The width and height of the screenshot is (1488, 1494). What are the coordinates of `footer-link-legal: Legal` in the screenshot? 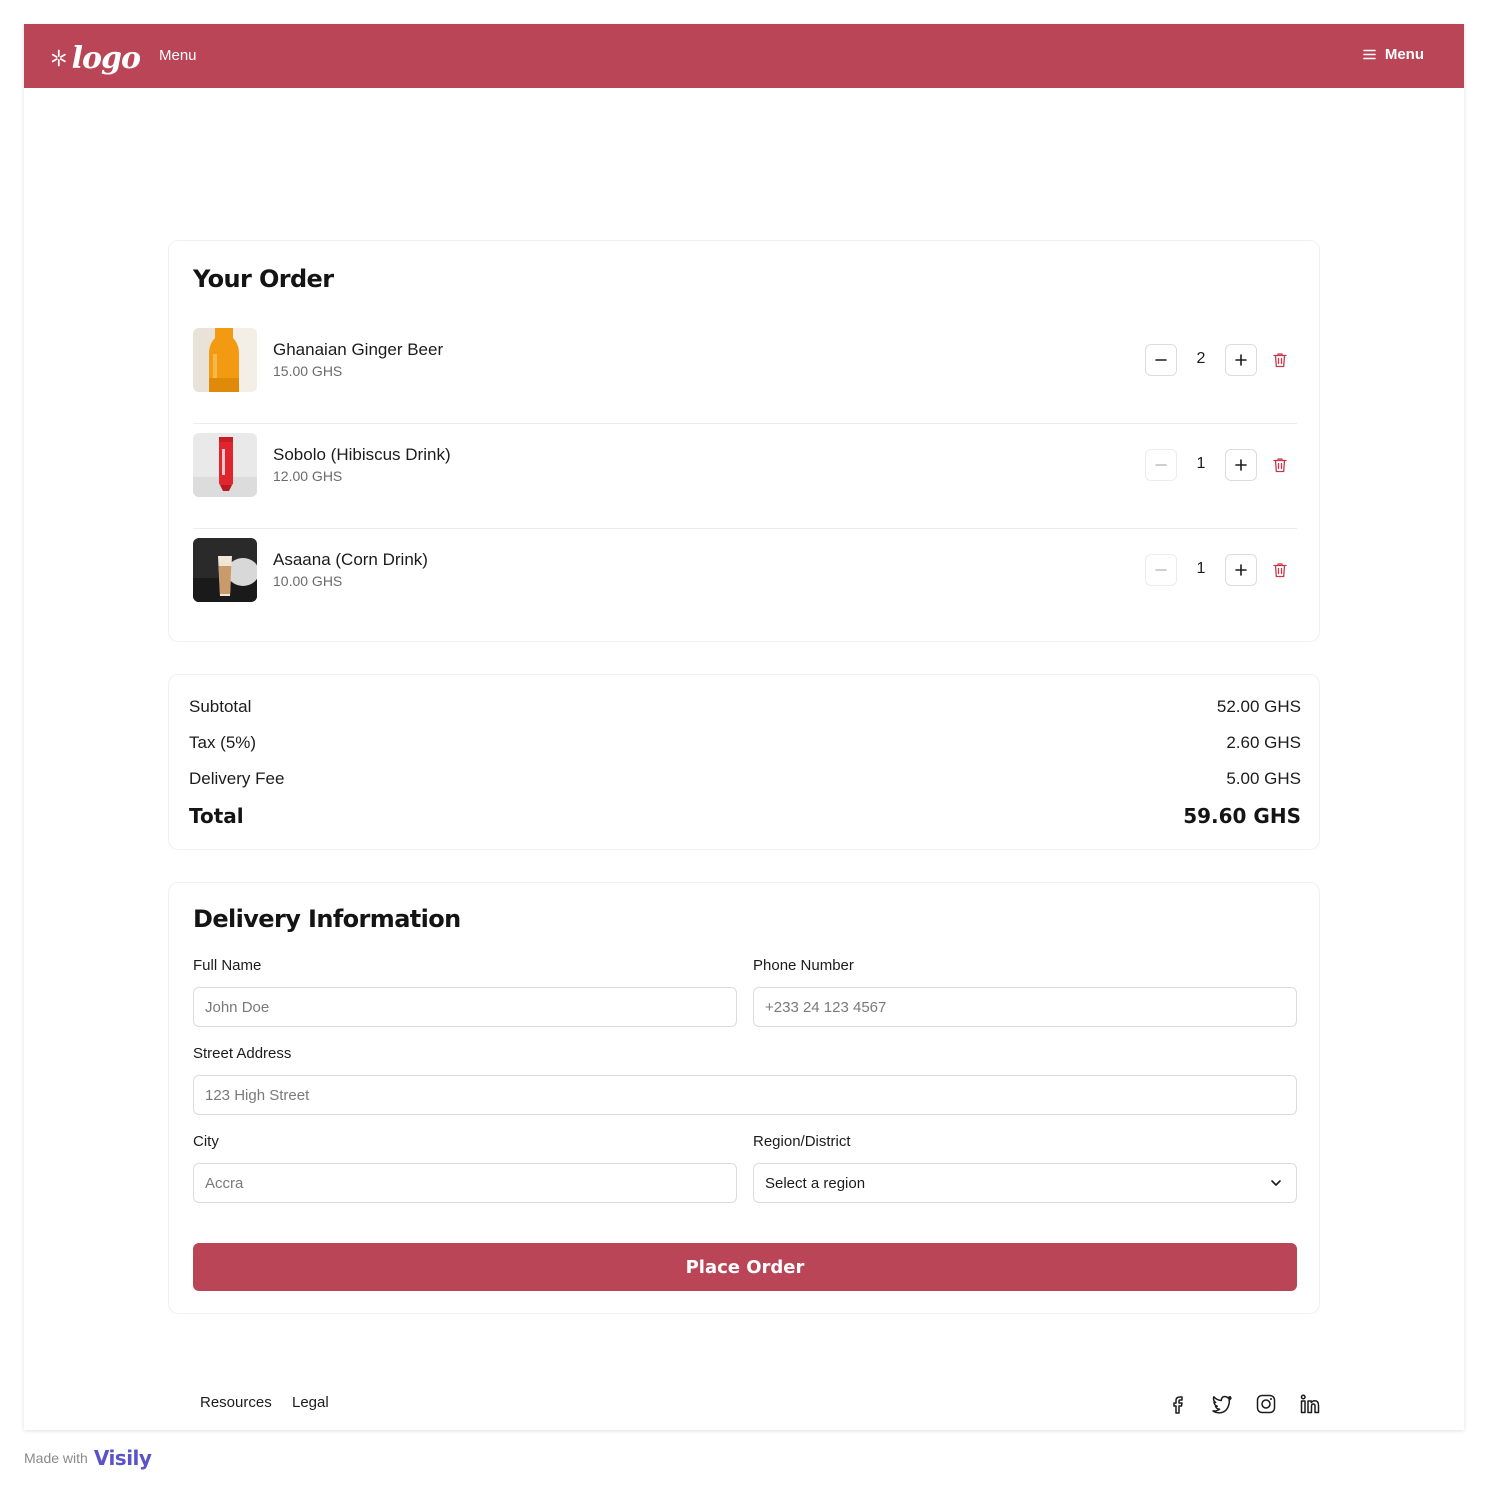 It's located at (310, 1402).